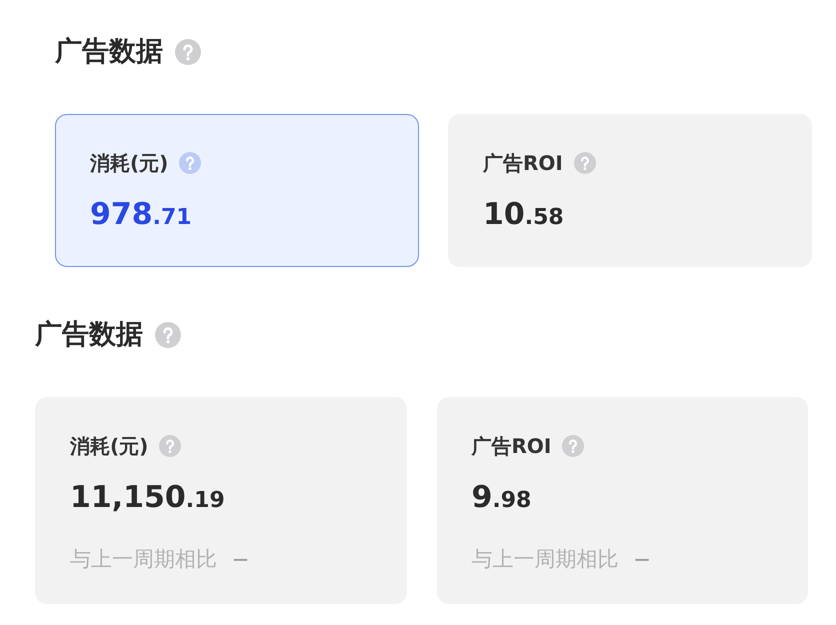 This screenshot has width=836, height=625. Describe the element at coordinates (141, 215) in the screenshot. I see `metric-value: 978.71` at that location.